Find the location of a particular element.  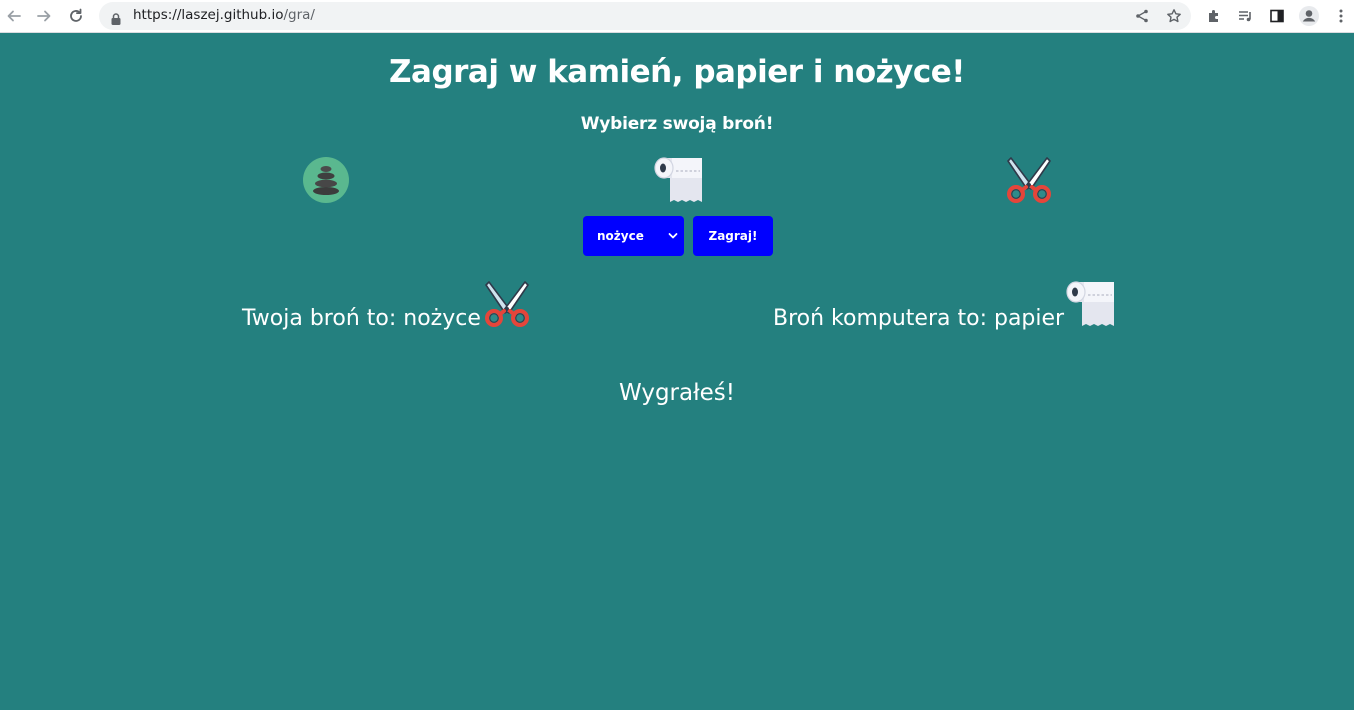

player-weapon-label: Twoja broń to: nożyce is located at coordinates (361, 318).